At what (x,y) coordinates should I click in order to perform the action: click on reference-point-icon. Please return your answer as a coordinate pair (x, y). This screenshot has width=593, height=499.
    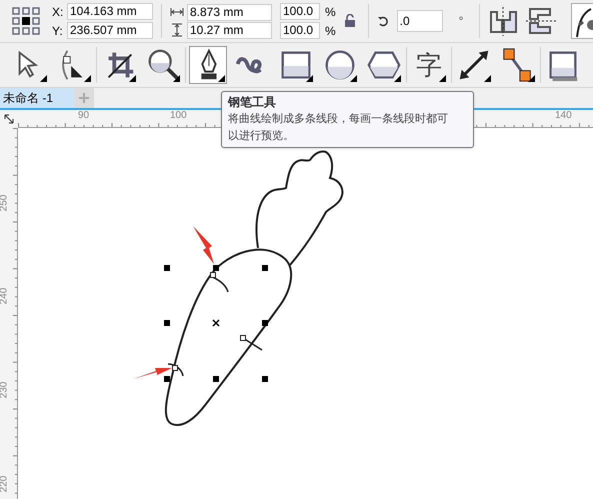
    Looking at the image, I should click on (26, 21).